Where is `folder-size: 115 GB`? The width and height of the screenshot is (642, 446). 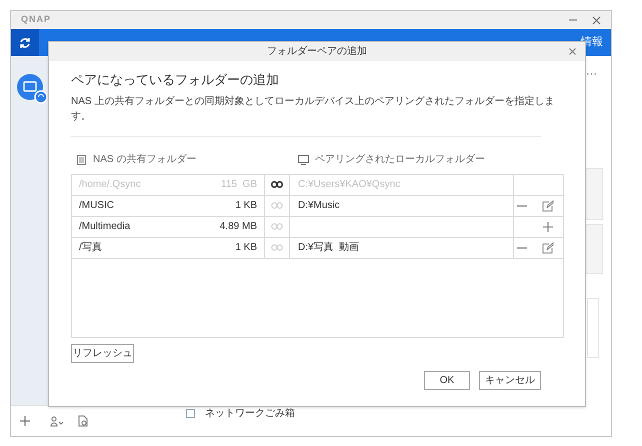 folder-size: 115 GB is located at coordinates (239, 185).